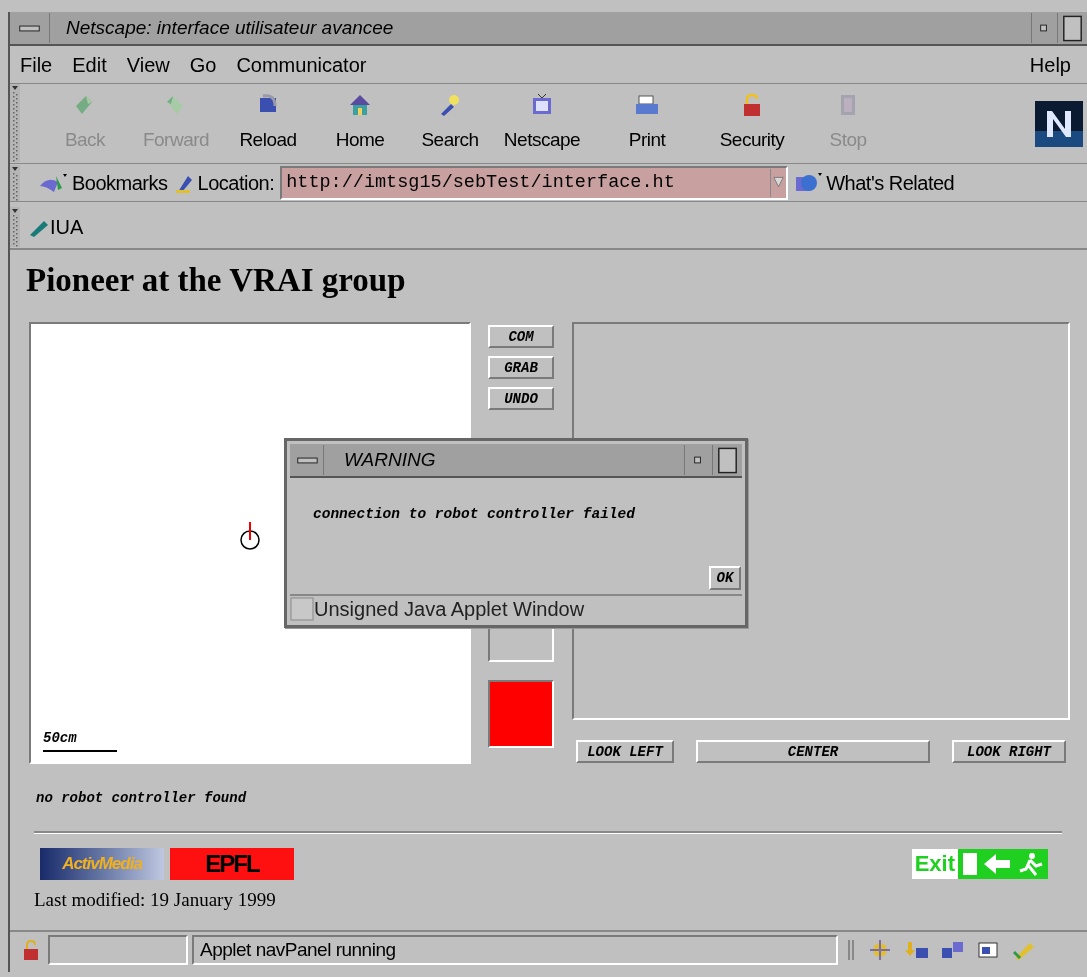 The height and width of the screenshot is (977, 1087). What do you see at coordinates (1050, 64) in the screenshot?
I see `menu-item: Help` at bounding box center [1050, 64].